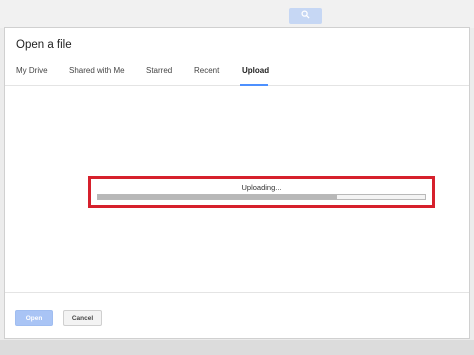  I want to click on active-tab-indicator, so click(254, 85).